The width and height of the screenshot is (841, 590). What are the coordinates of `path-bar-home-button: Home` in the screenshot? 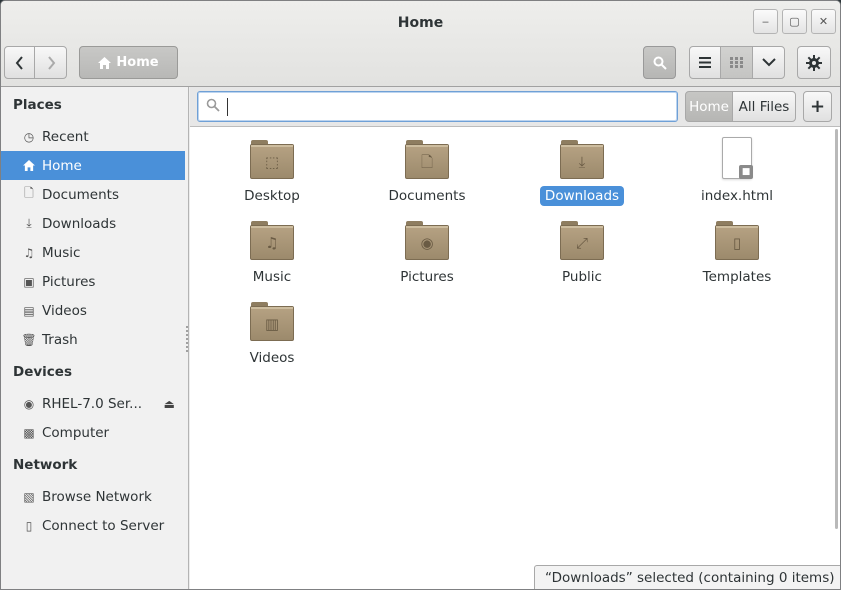 It's located at (128, 62).